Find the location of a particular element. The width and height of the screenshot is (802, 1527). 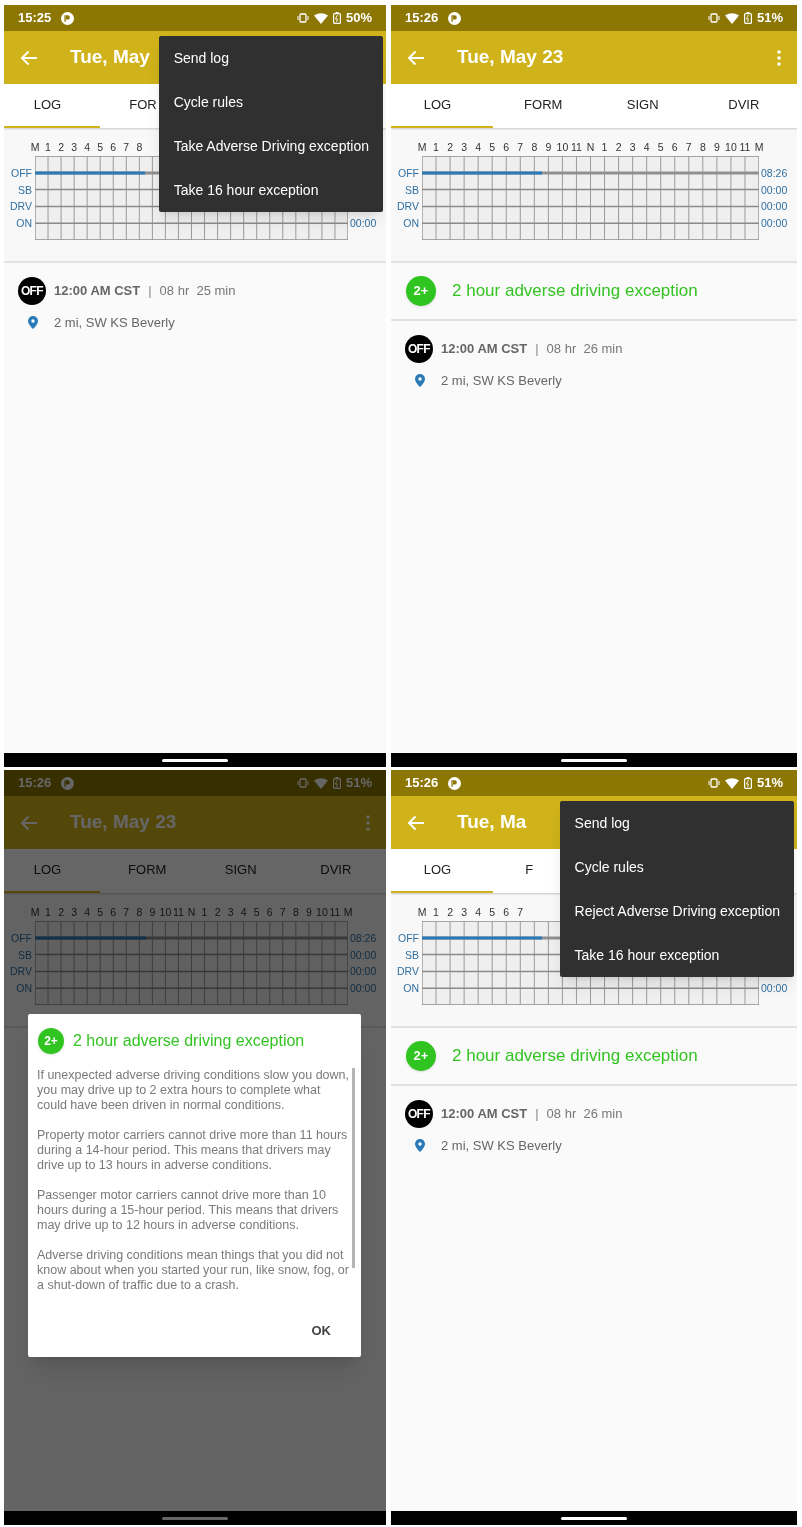

battery-icon is located at coordinates (336, 18).